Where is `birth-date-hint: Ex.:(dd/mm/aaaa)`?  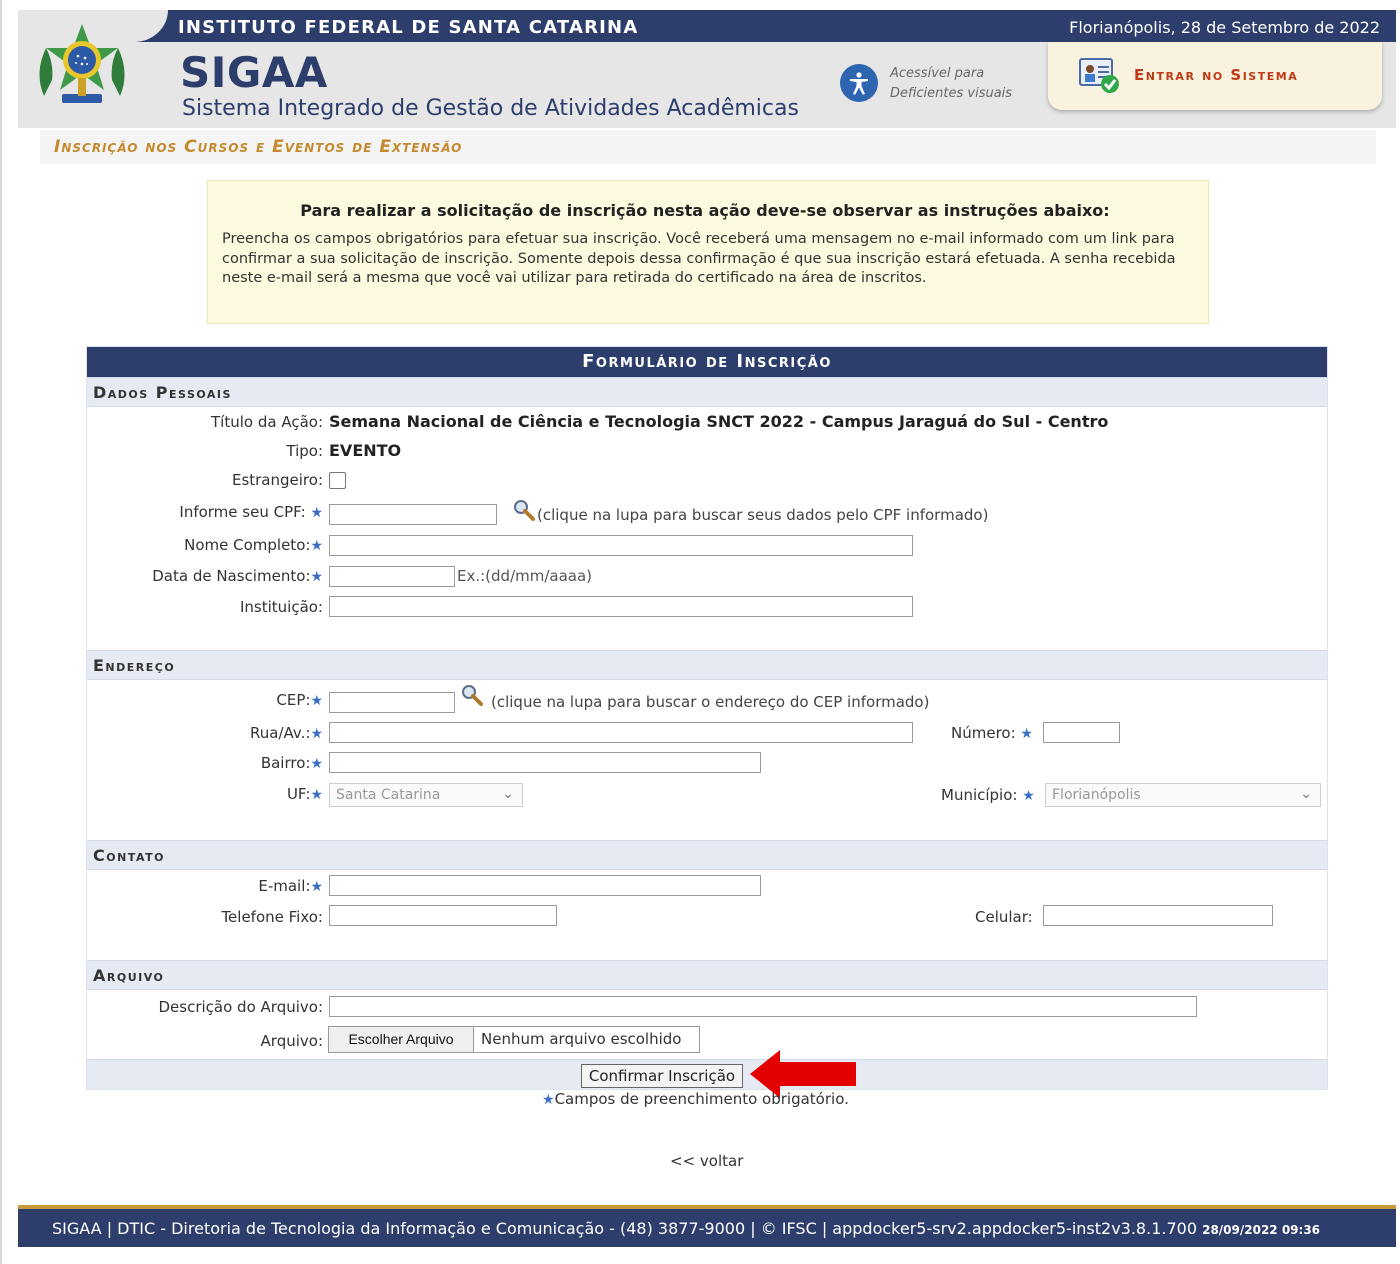 birth-date-hint: Ex.:(dd/mm/aaaa) is located at coordinates (525, 576).